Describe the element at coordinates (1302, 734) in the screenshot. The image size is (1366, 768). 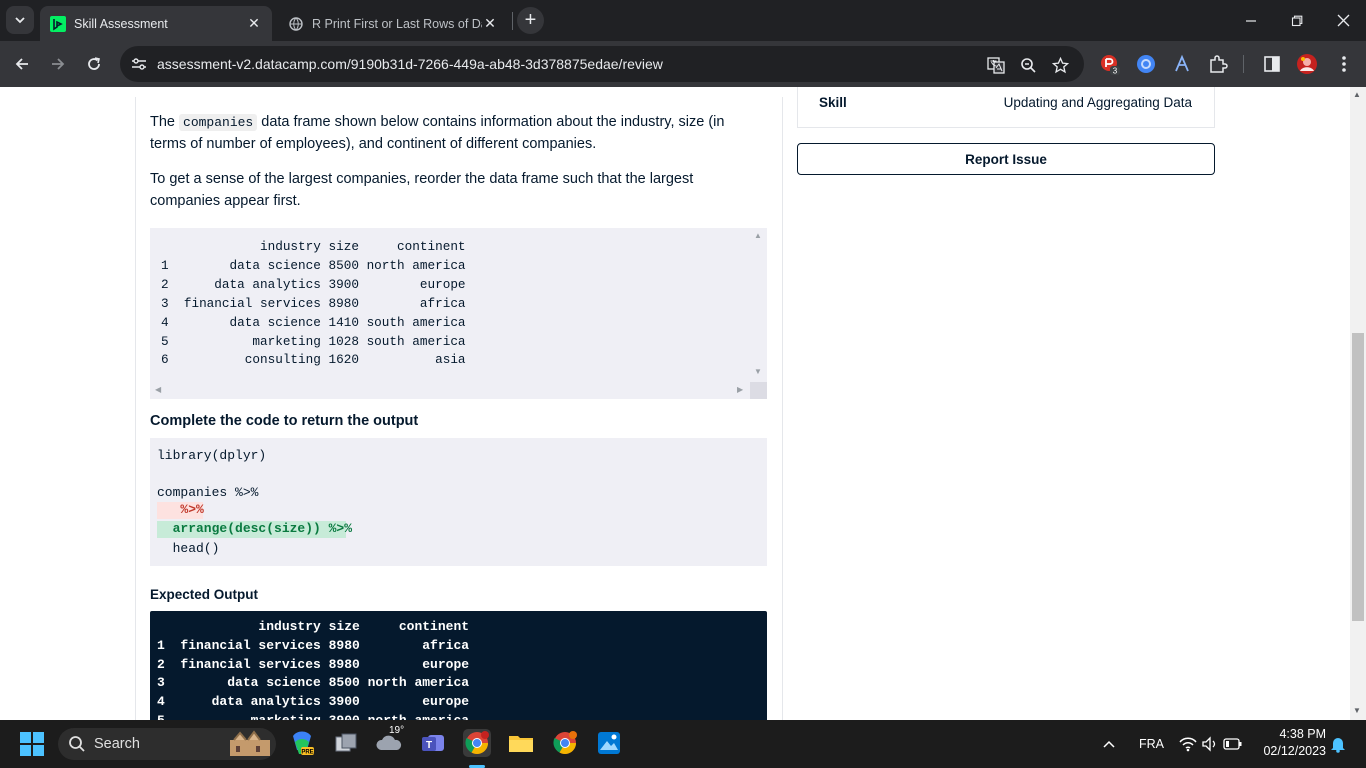
I see `clock-time: 4:38 PM` at that location.